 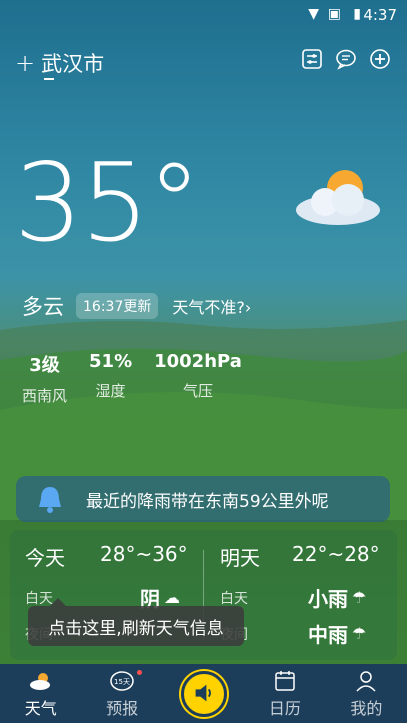 I want to click on nav-calendar: 日历, so click(x=284, y=693).